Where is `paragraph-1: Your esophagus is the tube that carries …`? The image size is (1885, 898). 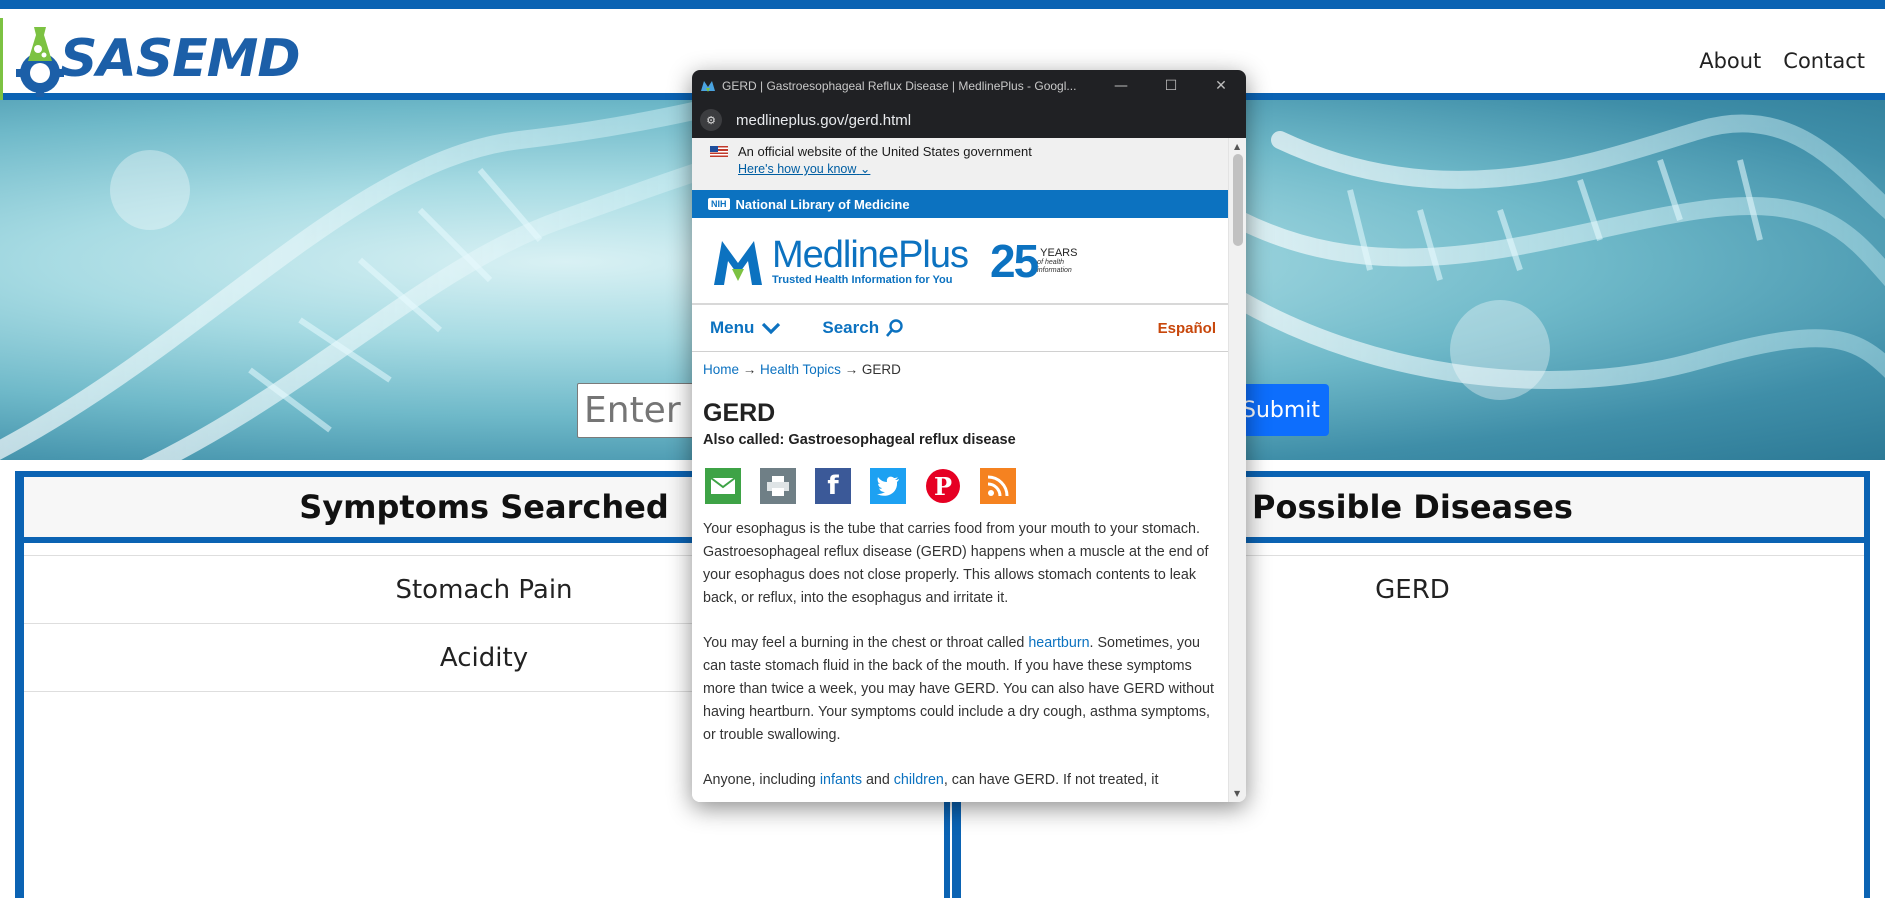
paragraph-1: Your esophagus is the tube that carries … is located at coordinates (956, 563).